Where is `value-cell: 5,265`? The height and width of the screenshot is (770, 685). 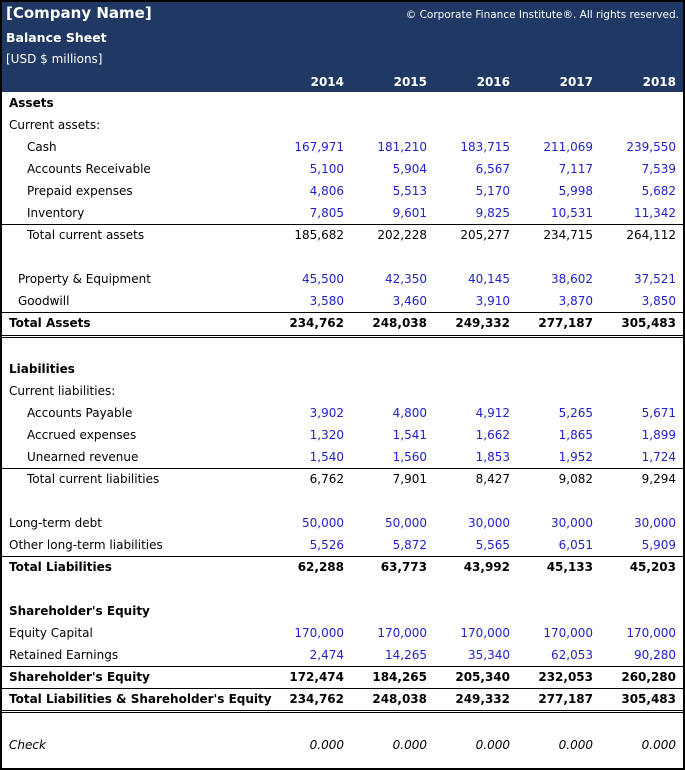
value-cell: 5,265 is located at coordinates (553, 413).